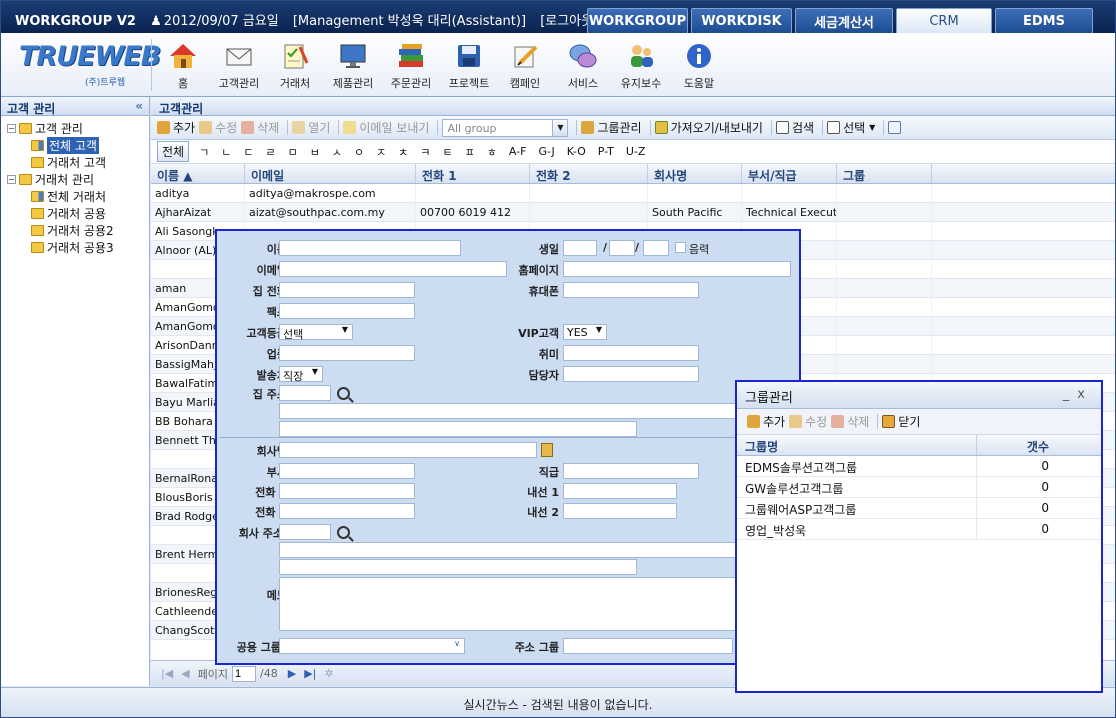  I want to click on list-item: 영업_박성욱 0, so click(919, 529).